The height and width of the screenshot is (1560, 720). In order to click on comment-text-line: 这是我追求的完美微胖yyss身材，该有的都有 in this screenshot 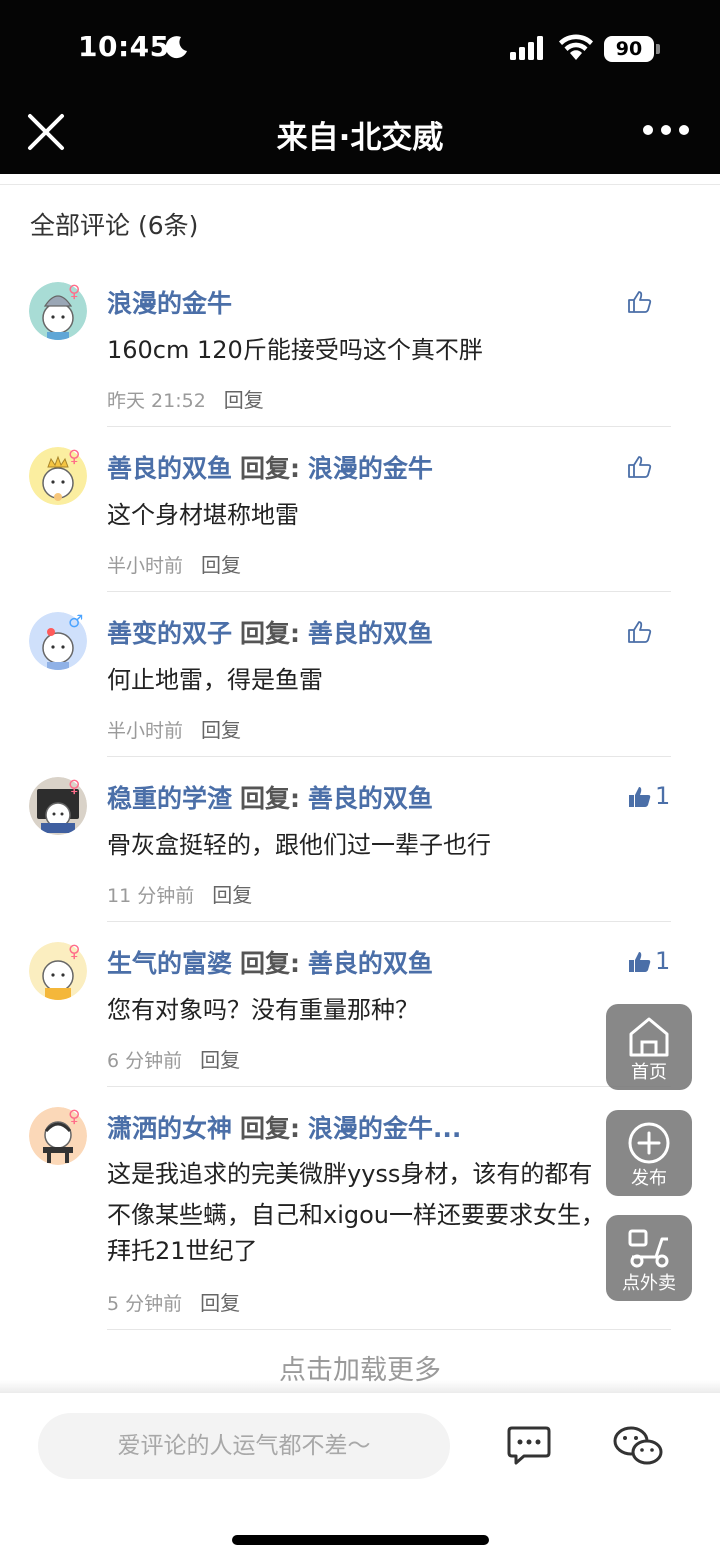, I will do `click(350, 1174)`.